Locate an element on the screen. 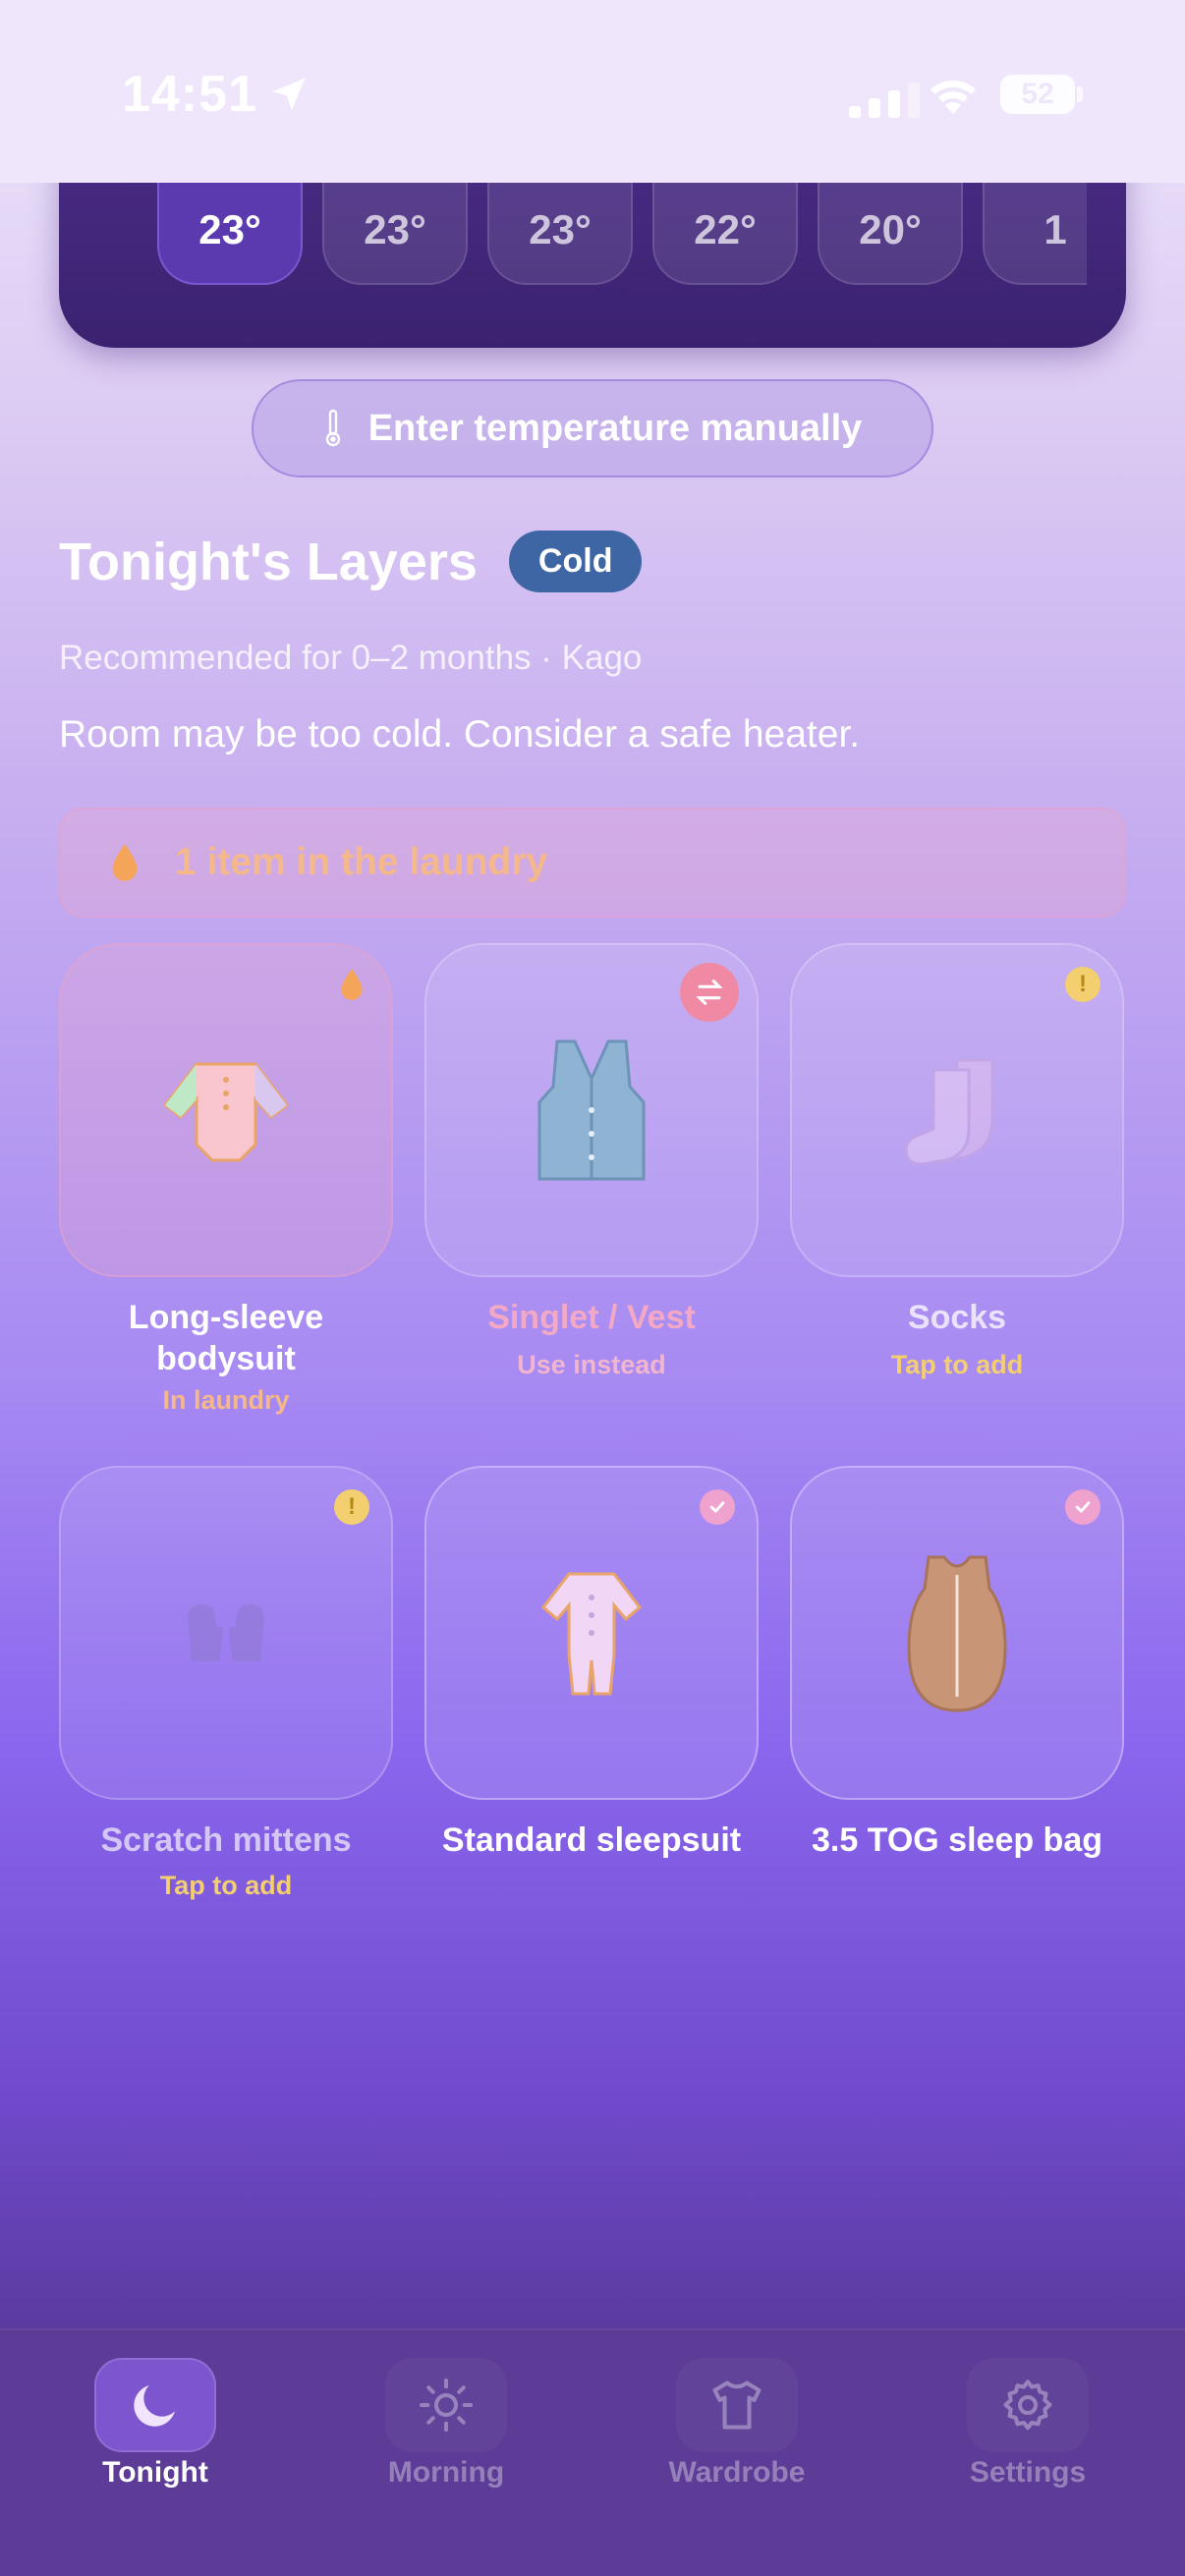 The height and width of the screenshot is (2576, 1185). bodysuit-icon is located at coordinates (226, 1112).